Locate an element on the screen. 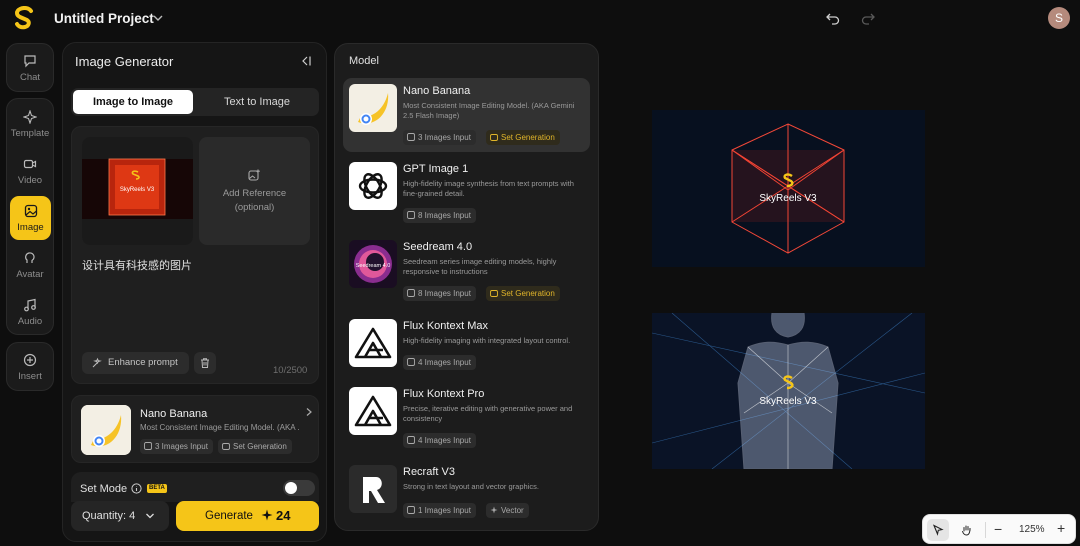 This screenshot has height=546, width=1080. chip-label: 1 Images Input is located at coordinates (444, 510).